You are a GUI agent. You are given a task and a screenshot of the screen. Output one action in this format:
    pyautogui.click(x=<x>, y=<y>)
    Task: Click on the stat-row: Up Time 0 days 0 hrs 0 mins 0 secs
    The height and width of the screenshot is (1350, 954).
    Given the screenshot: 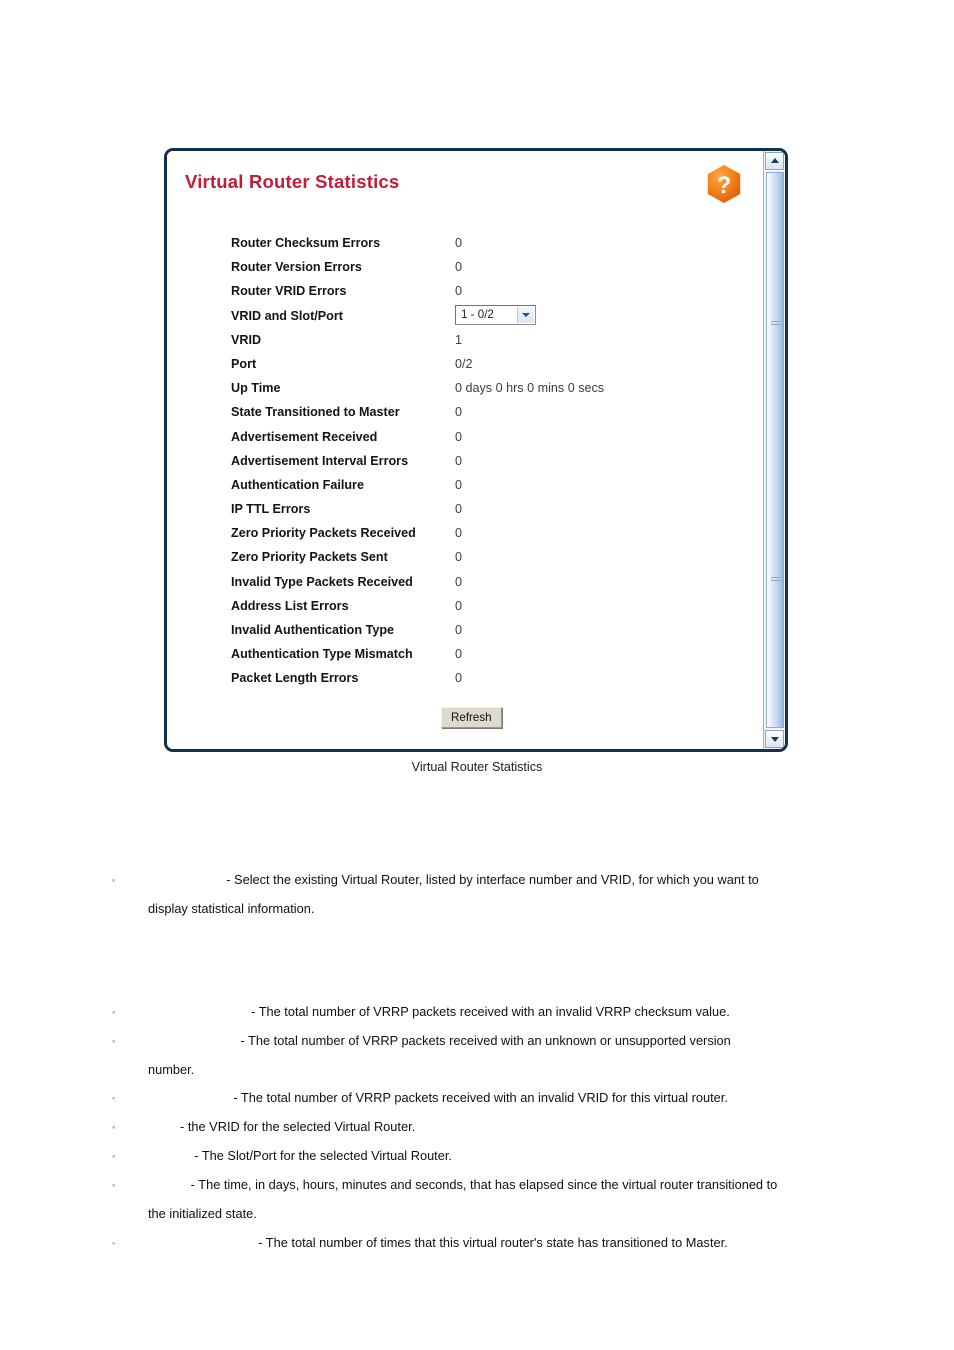 What is the action you would take?
    pyautogui.click(x=471, y=388)
    